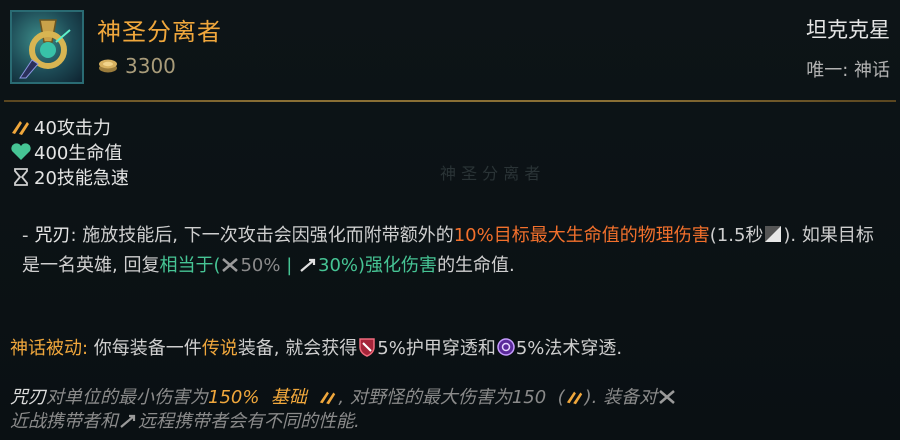 The width and height of the screenshot is (900, 440). Describe the element at coordinates (773, 234) in the screenshot. I see `cooldown-icon` at that location.